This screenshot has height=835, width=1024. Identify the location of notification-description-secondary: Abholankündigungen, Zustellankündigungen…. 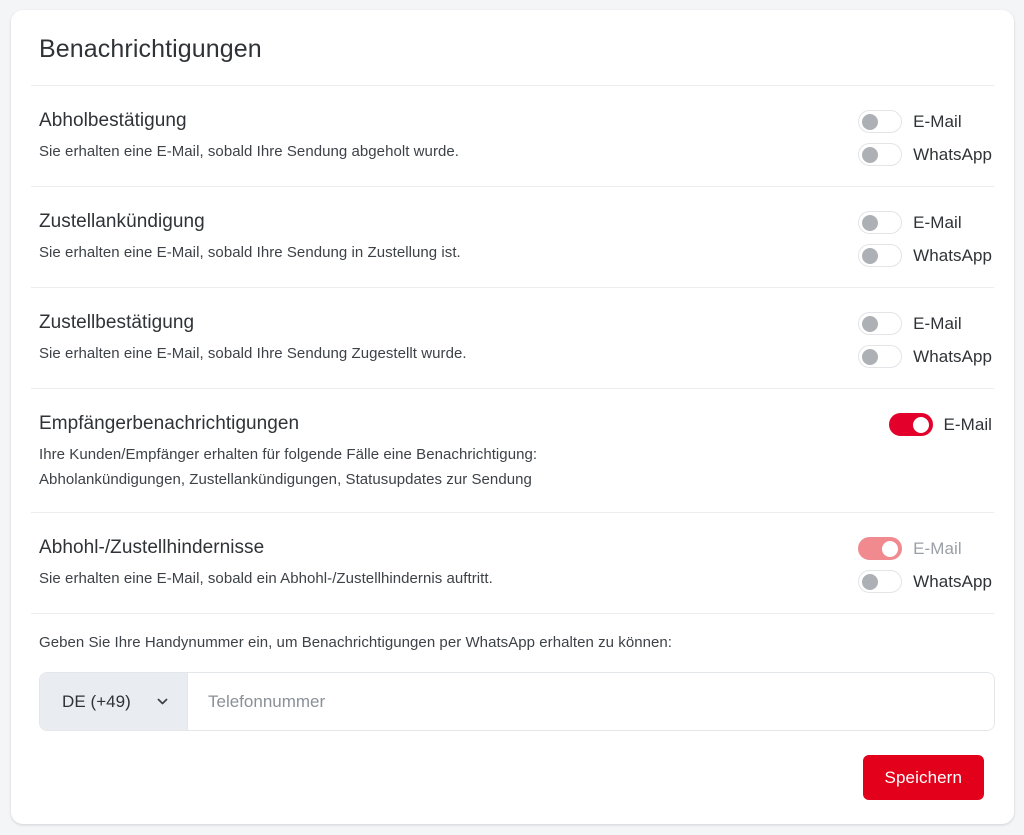
(285, 479).